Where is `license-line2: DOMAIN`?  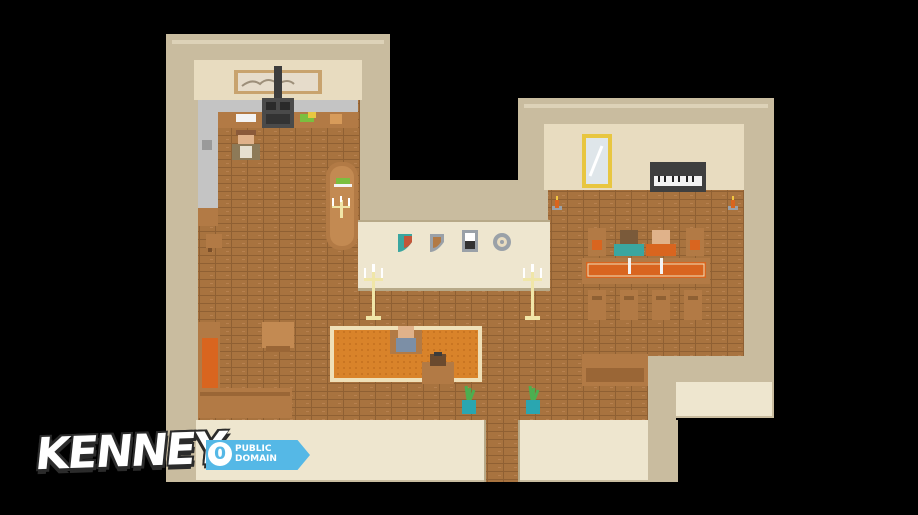 license-line2: DOMAIN is located at coordinates (256, 459).